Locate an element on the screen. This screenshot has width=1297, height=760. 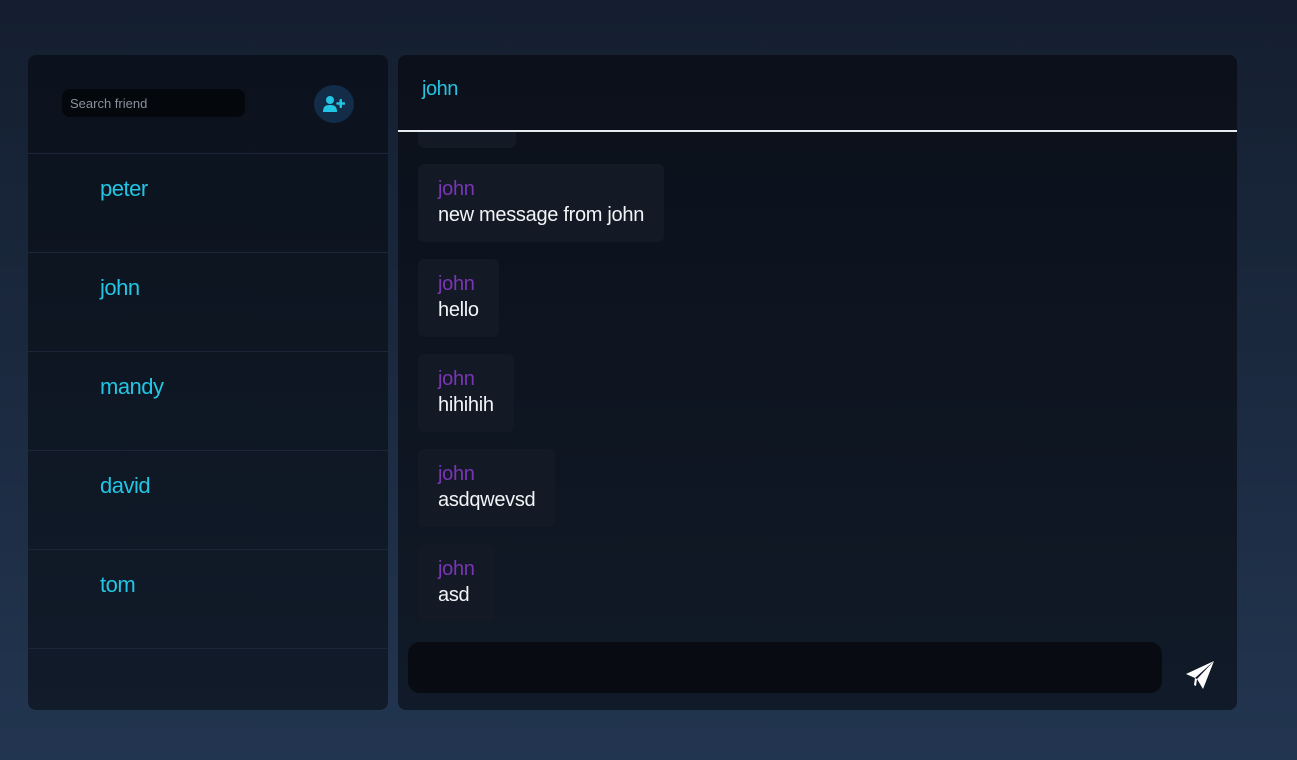
message-bubble: john new message from john is located at coordinates (541, 203).